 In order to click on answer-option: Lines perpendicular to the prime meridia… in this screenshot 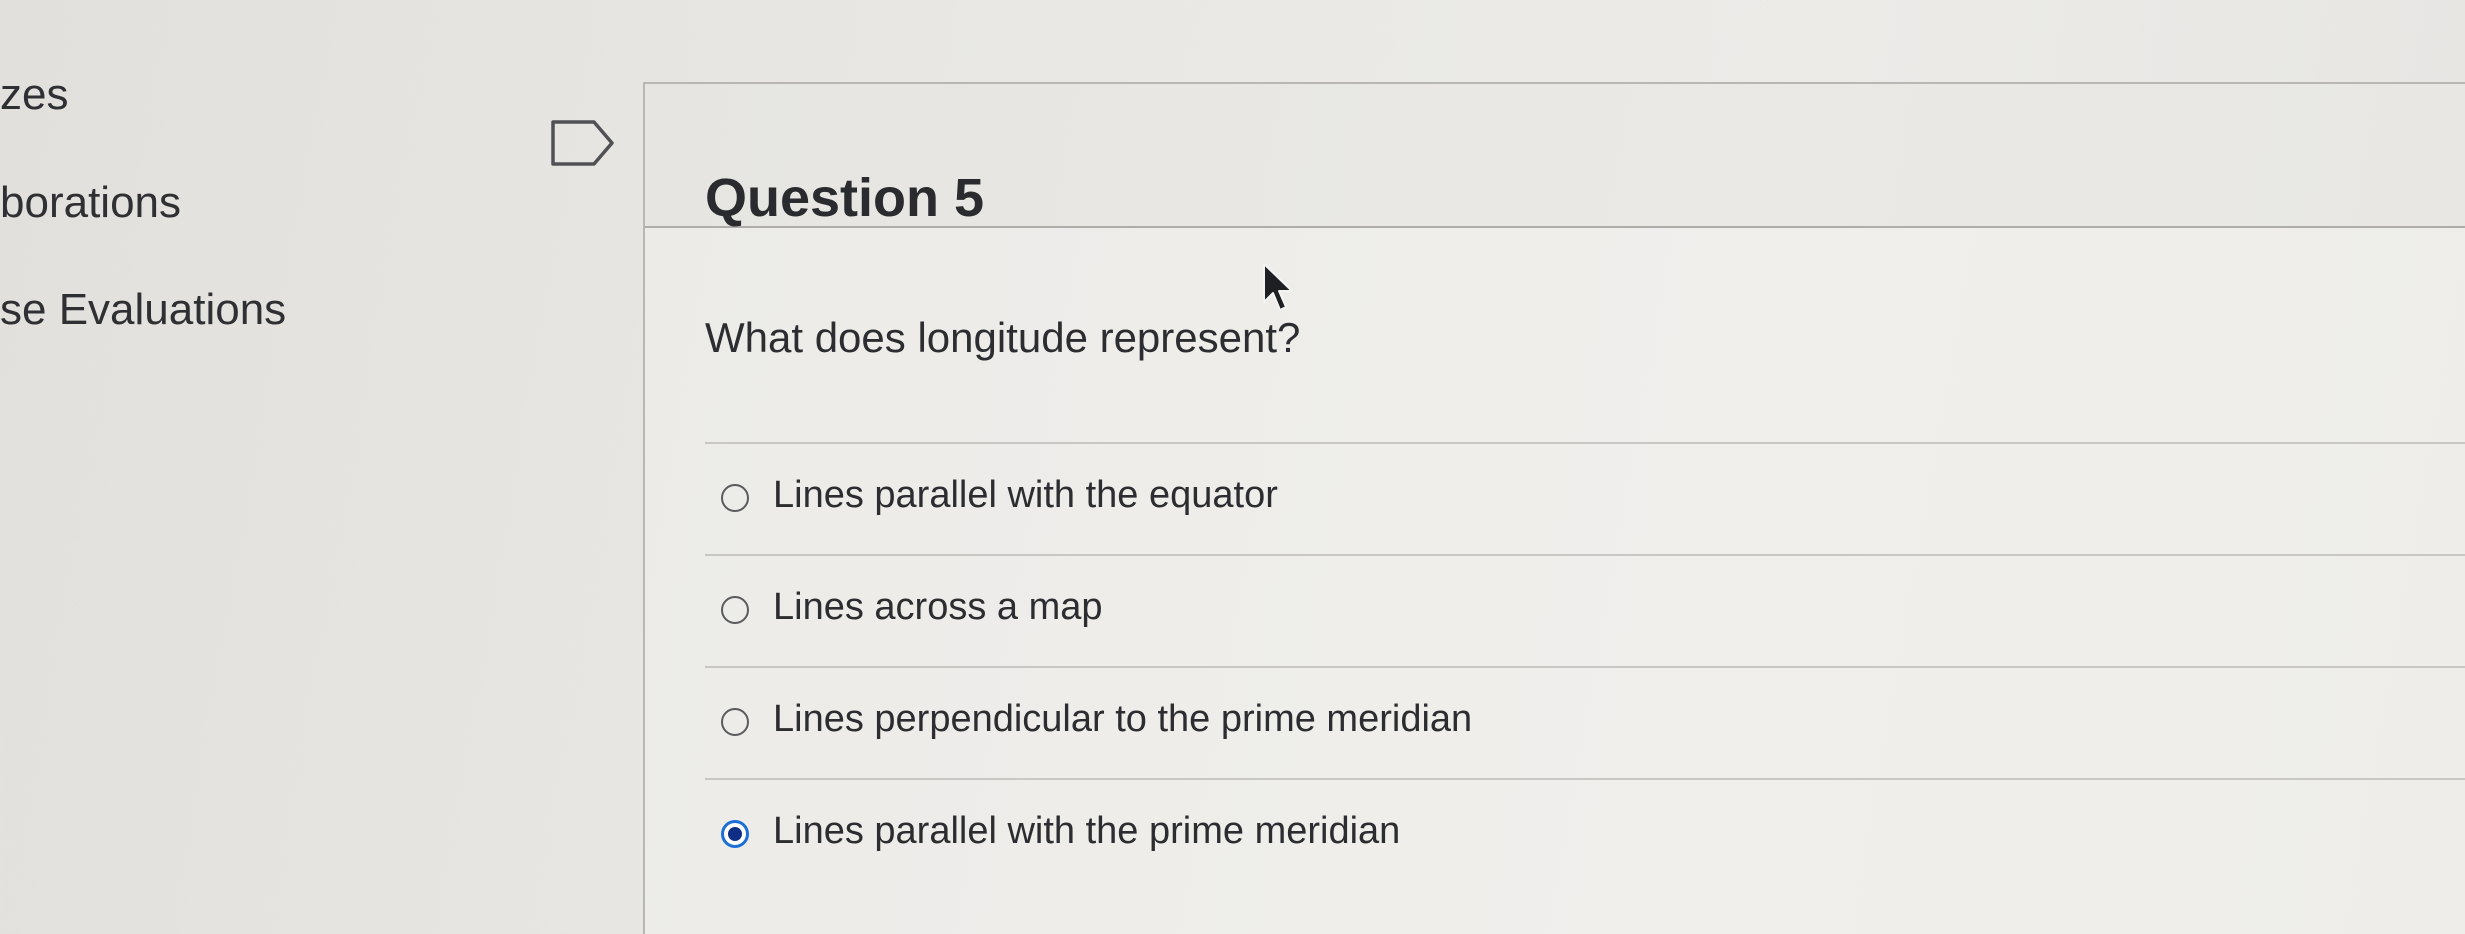, I will do `click(1585, 722)`.